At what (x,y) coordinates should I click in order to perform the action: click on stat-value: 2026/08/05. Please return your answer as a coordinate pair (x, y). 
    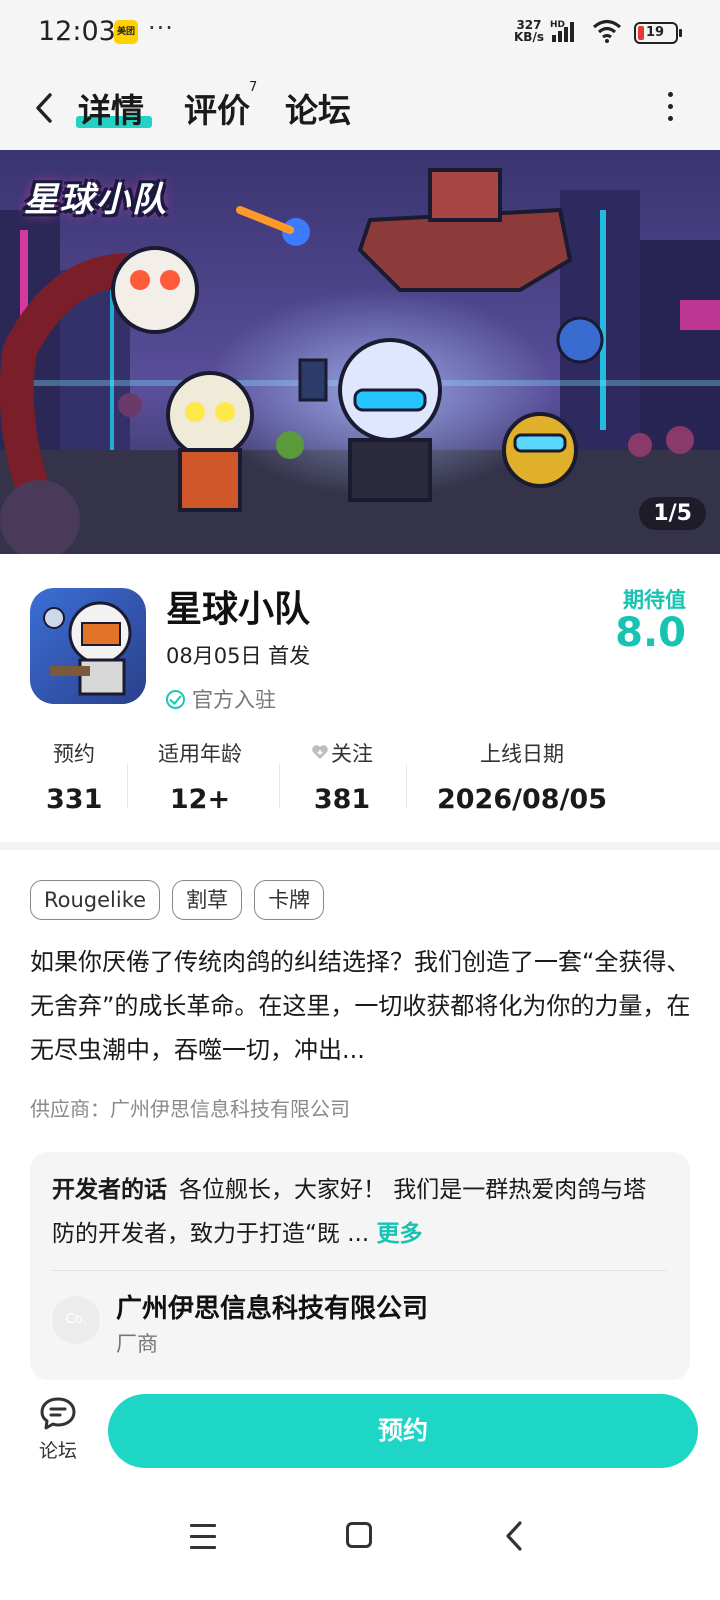
    Looking at the image, I should click on (521, 799).